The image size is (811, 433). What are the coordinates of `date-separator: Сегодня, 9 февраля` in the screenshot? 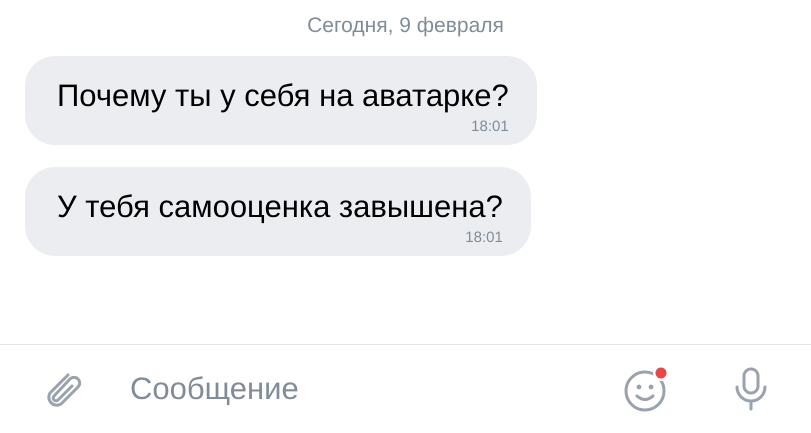 It's located at (405, 26).